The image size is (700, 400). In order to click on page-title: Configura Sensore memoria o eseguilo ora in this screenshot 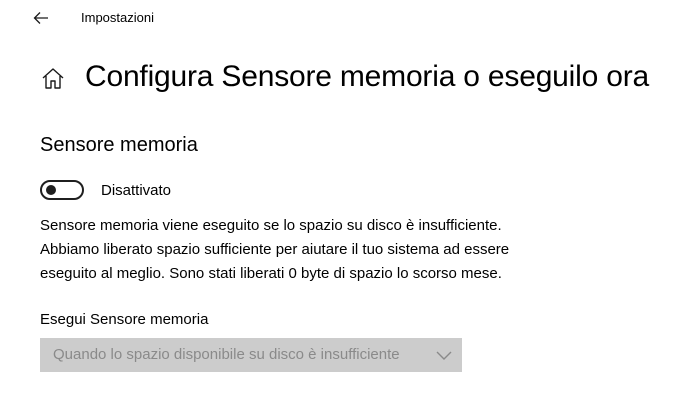, I will do `click(367, 76)`.